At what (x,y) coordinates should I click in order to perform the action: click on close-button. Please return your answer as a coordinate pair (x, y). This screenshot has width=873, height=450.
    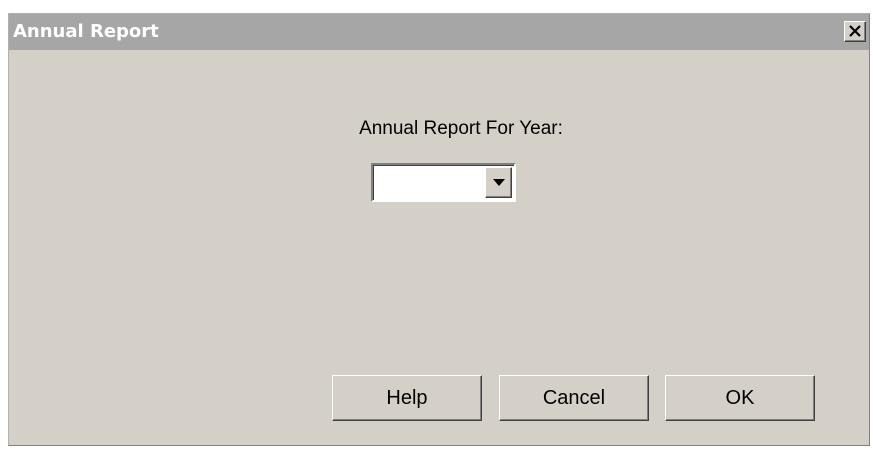
    Looking at the image, I should click on (855, 31).